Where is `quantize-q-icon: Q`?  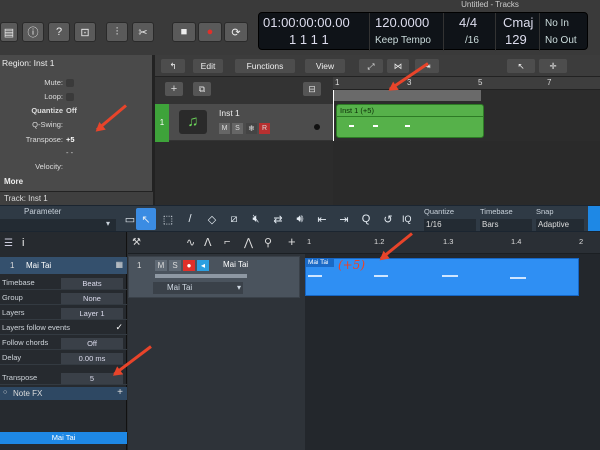 quantize-q-icon: Q is located at coordinates (366, 219).